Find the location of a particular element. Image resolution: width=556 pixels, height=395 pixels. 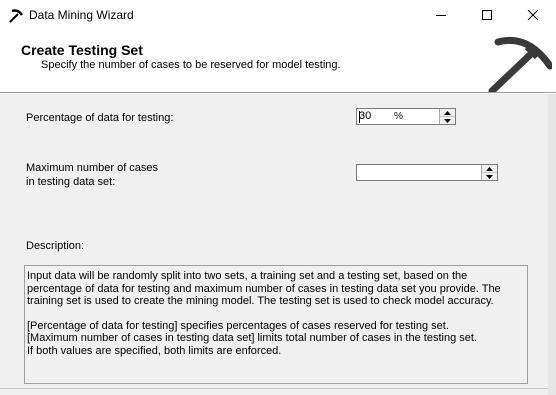

bottom-divider is located at coordinates (274, 388).